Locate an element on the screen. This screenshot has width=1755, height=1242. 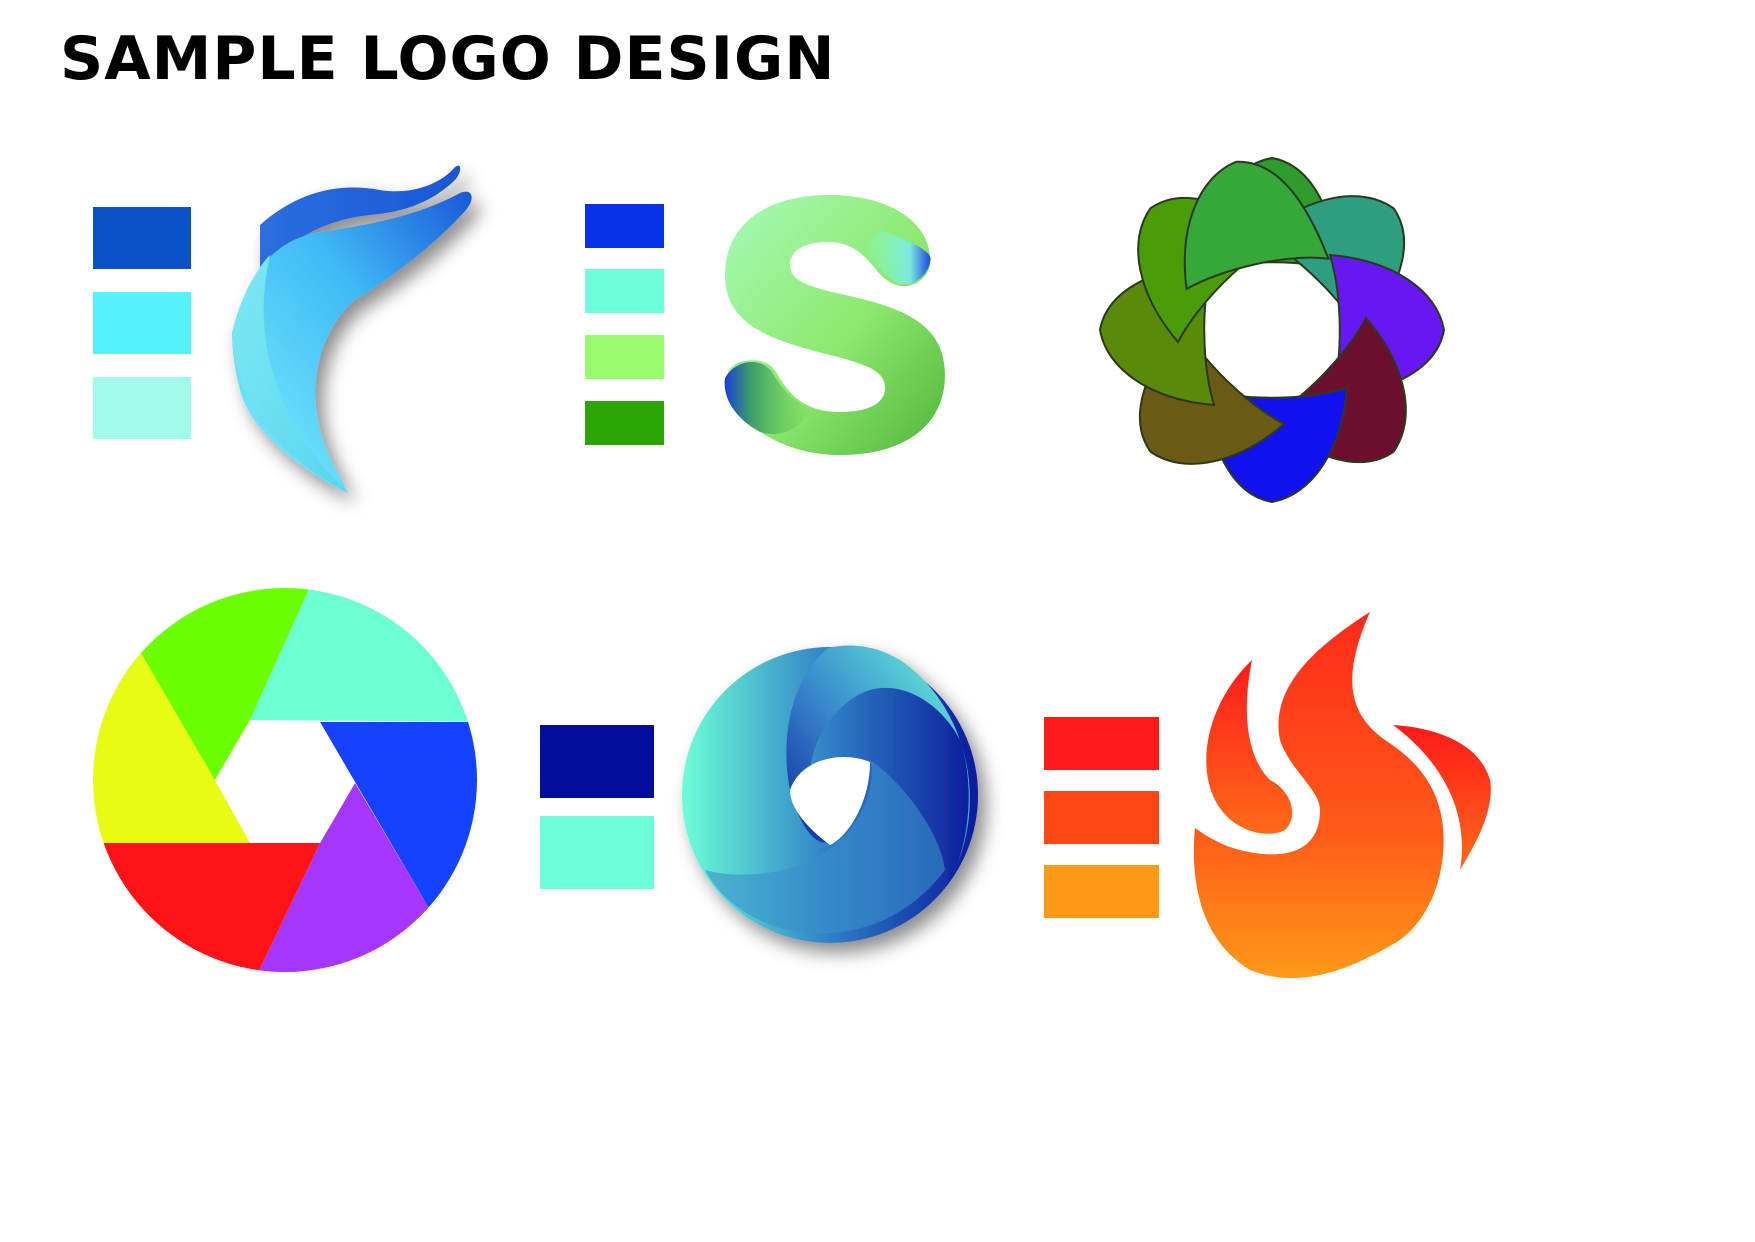
aperture-blade is located at coordinates (363, 655).